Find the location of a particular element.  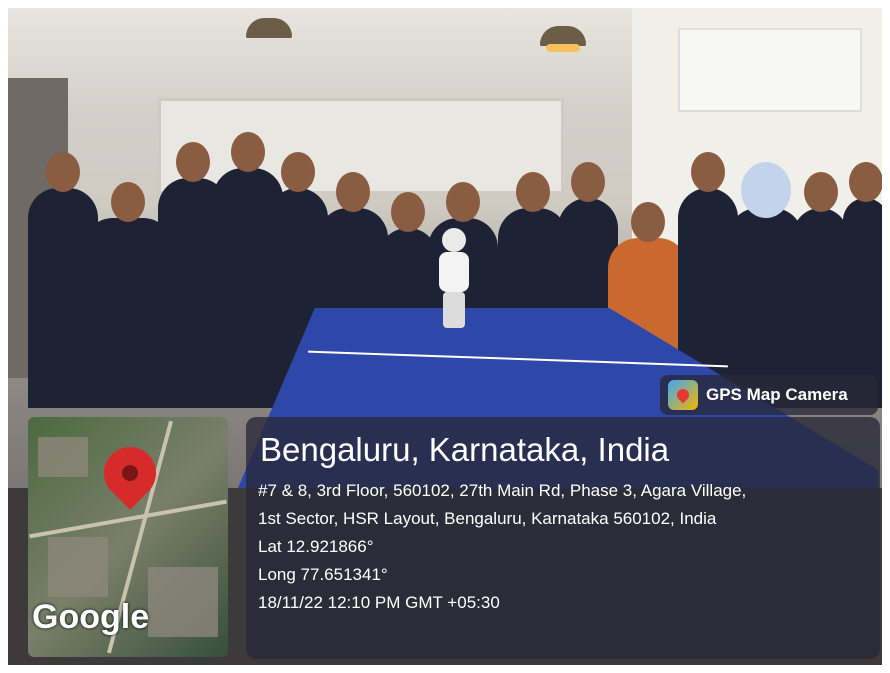

latitude: Lat 12.921866° is located at coordinates (316, 546).